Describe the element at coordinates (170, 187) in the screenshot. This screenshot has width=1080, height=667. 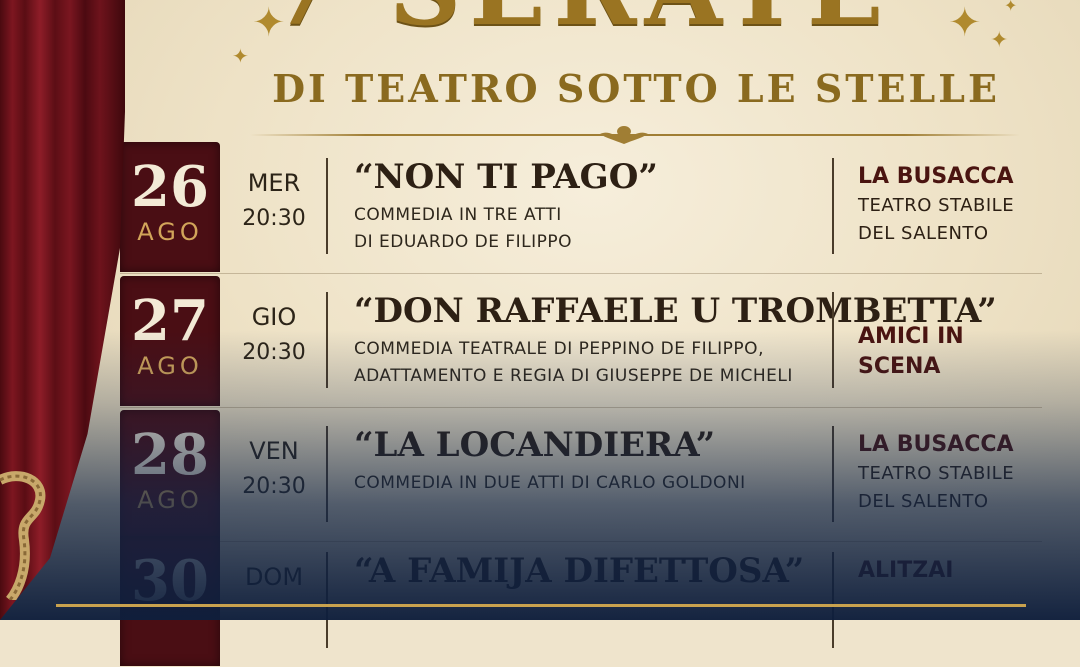
I see `event-day: 26` at that location.